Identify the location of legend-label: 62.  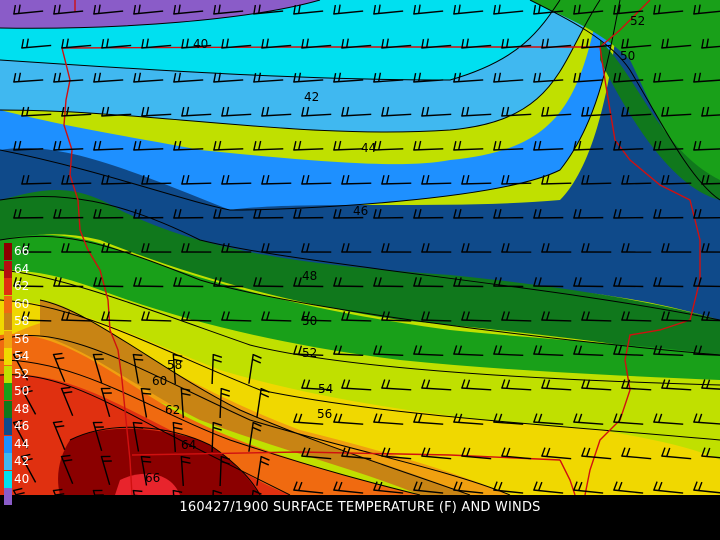
(22, 286).